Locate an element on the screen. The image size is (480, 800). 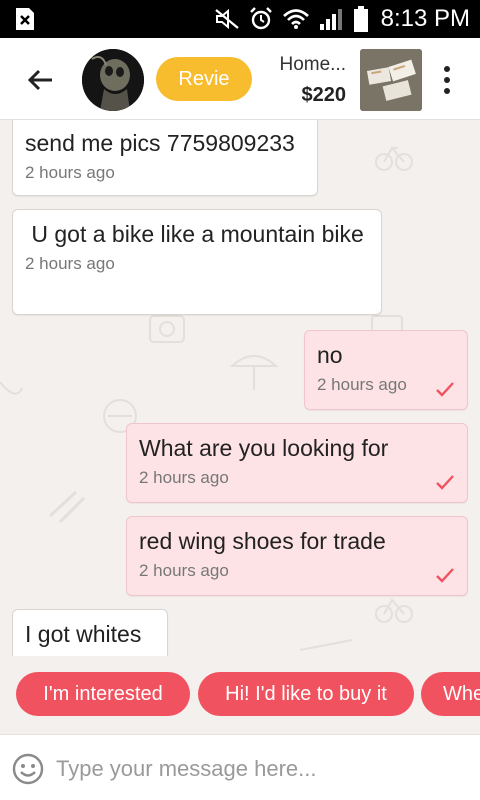
battery-icon is located at coordinates (360, 19).